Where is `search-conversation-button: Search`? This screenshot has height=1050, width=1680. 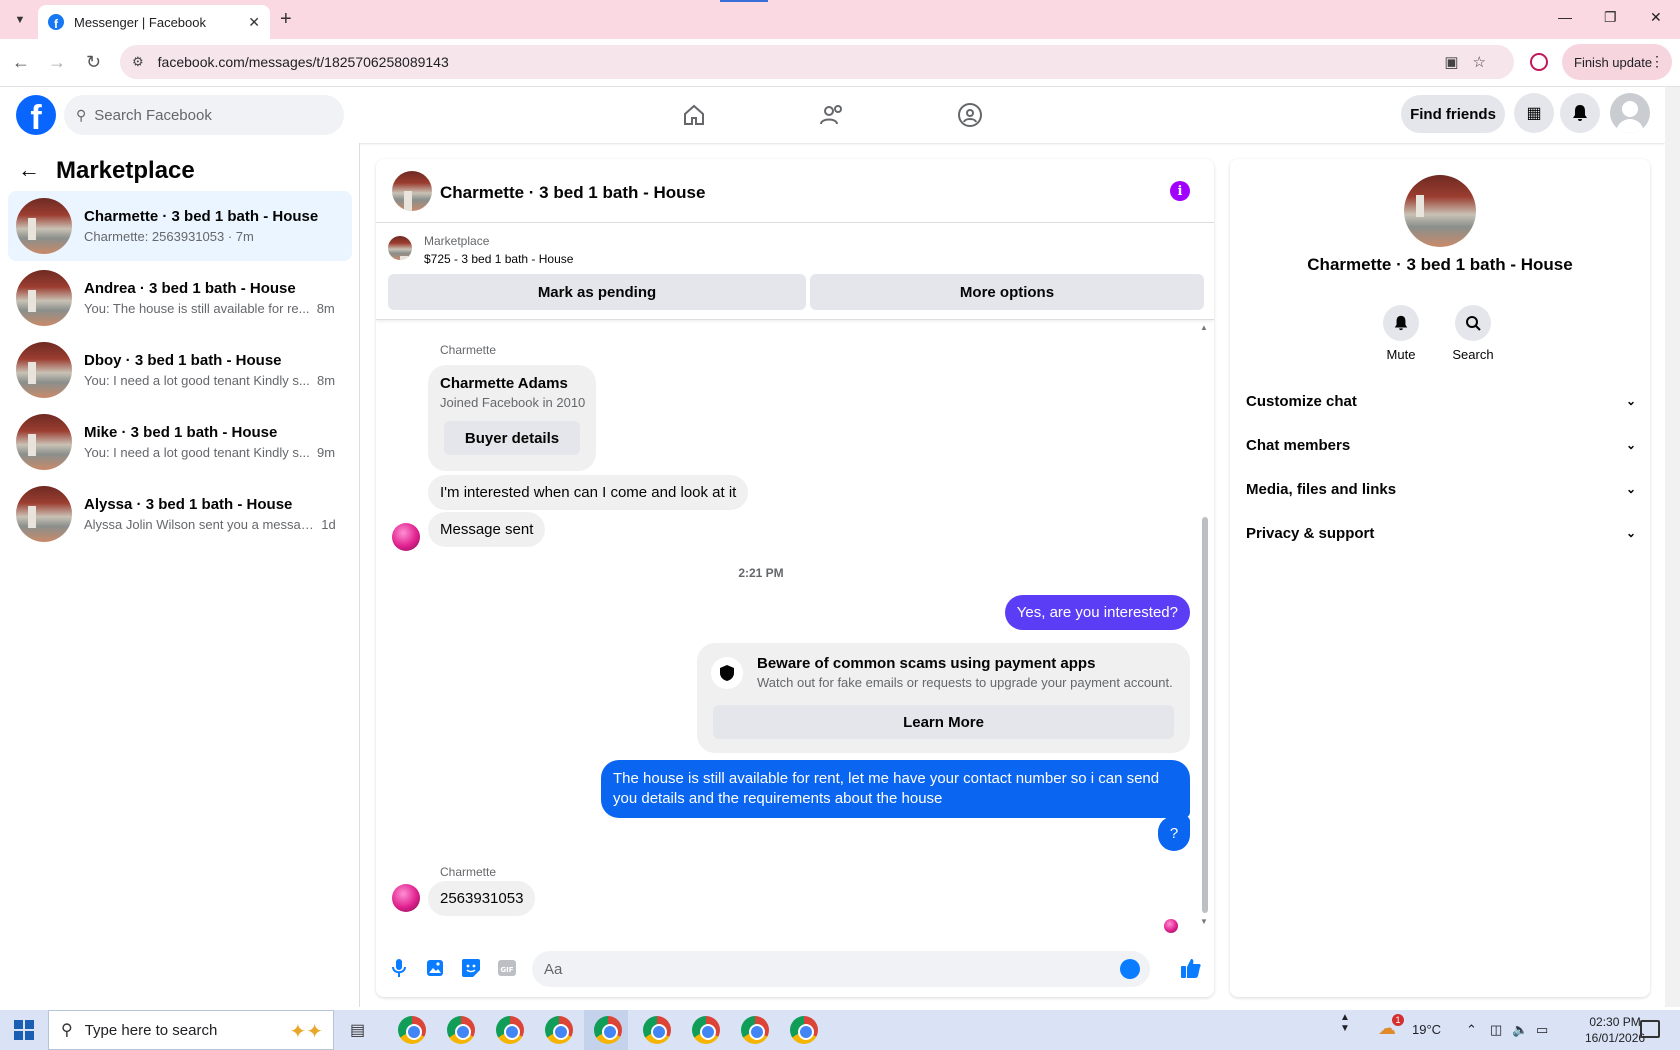 search-conversation-button: Search is located at coordinates (1473, 333).